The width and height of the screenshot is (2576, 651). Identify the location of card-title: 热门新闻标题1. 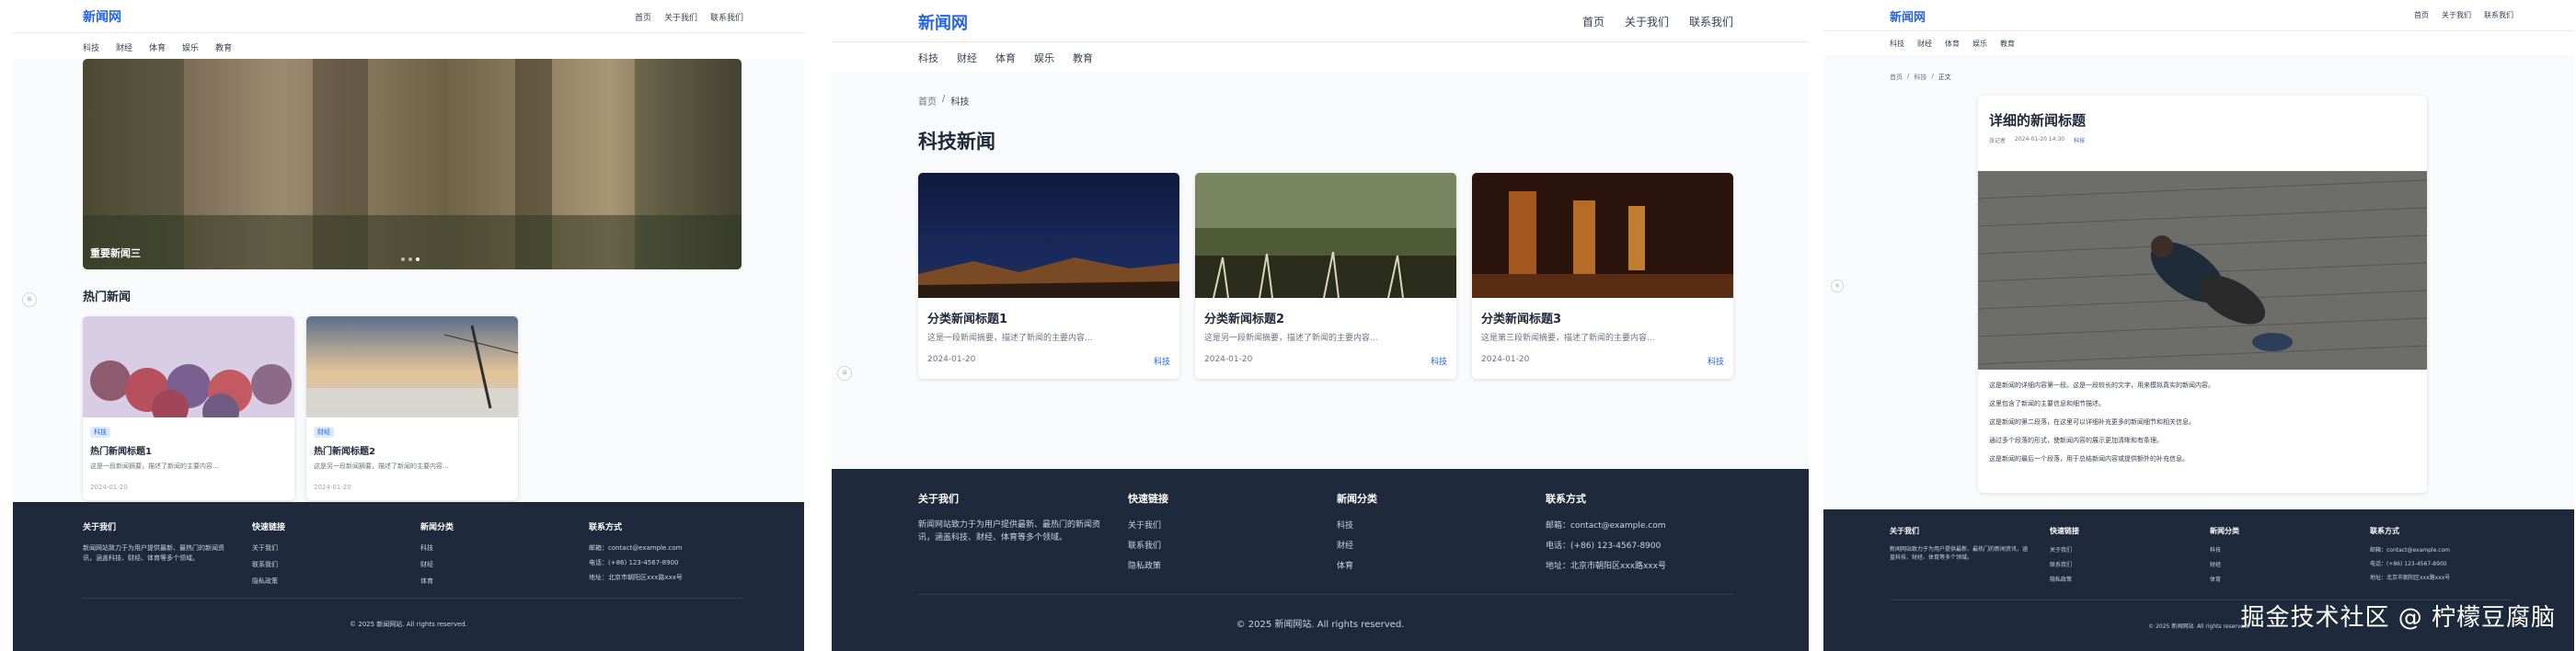
(121, 450).